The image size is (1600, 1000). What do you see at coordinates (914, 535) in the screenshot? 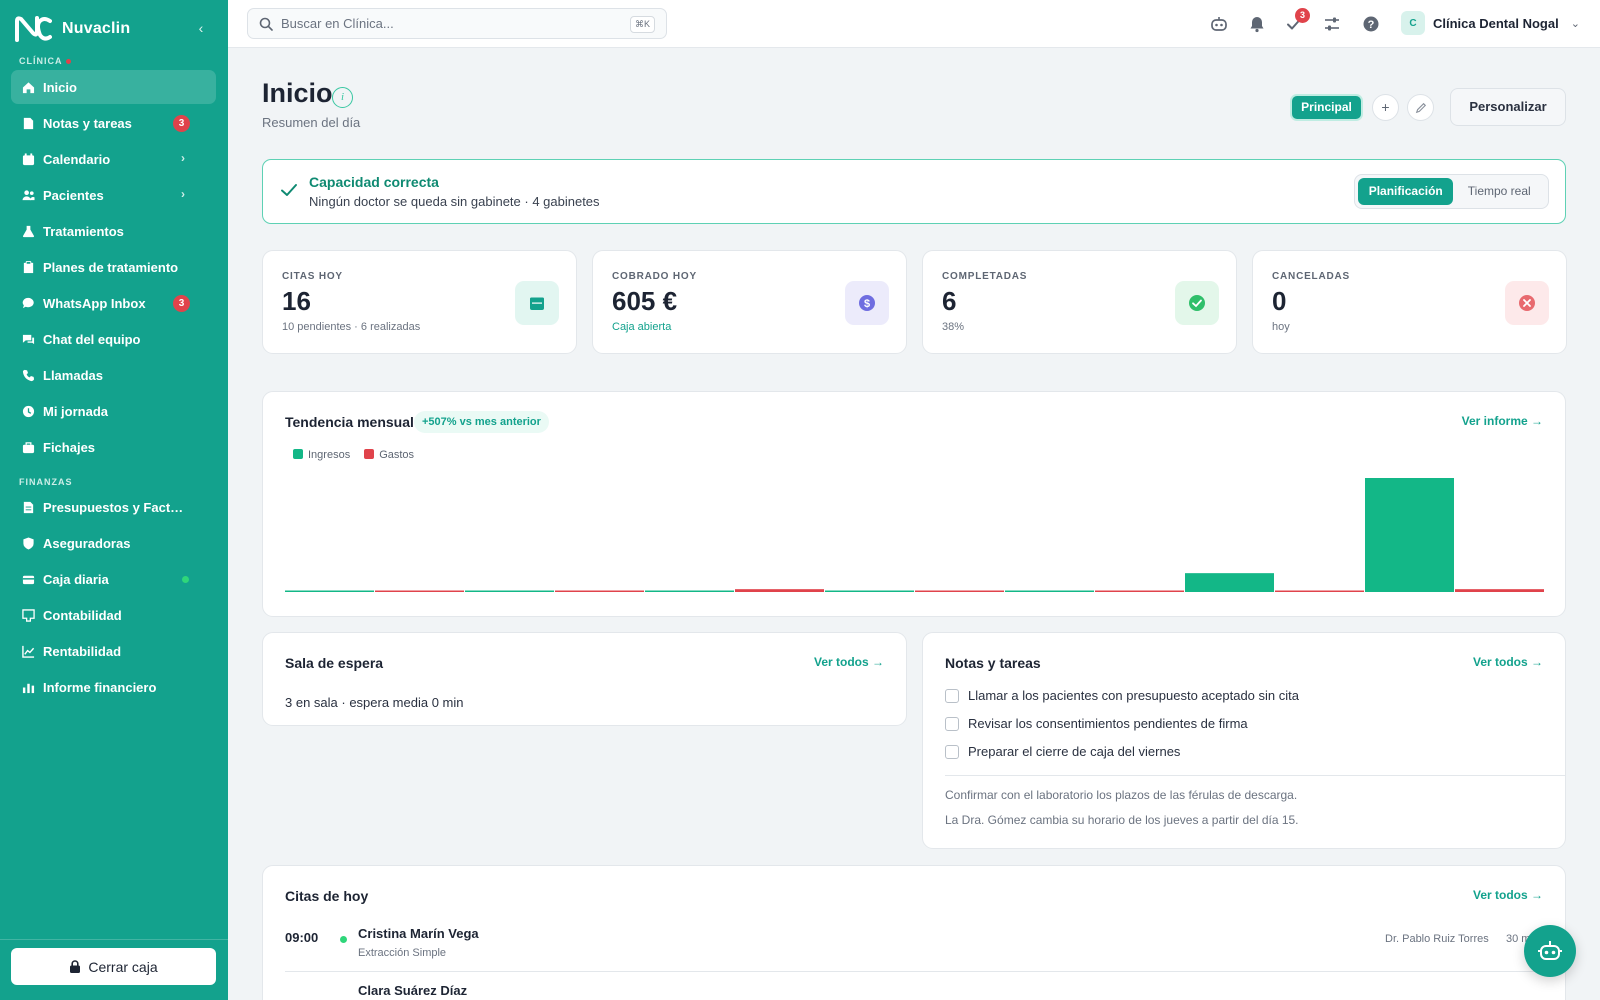
I see `monthly-trend-chart` at bounding box center [914, 535].